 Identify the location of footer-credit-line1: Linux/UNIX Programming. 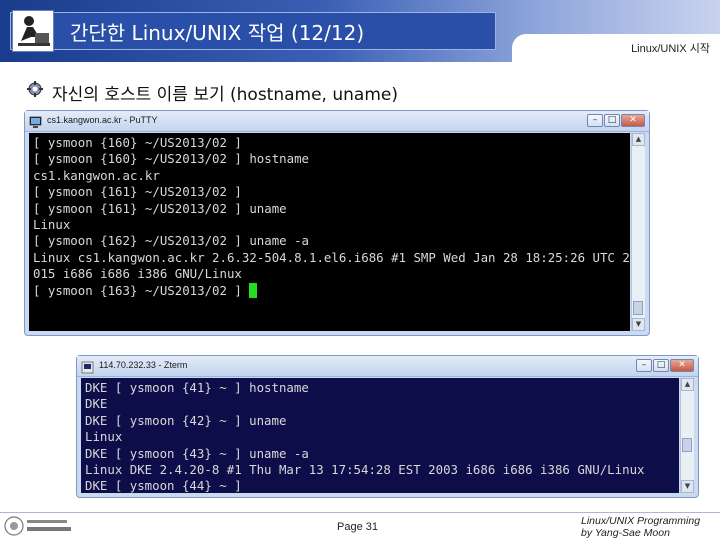
(641, 521).